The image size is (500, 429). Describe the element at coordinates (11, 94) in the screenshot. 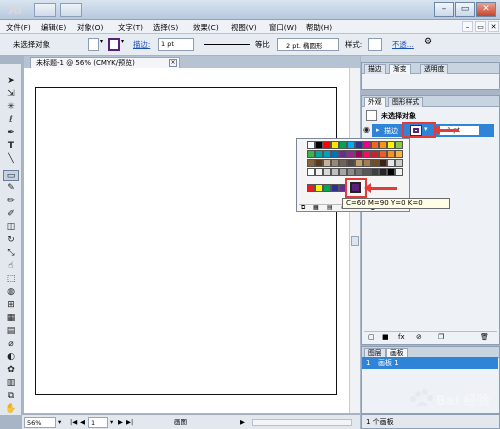

I see `direct-selection-tool-icon: ⇲` at that location.